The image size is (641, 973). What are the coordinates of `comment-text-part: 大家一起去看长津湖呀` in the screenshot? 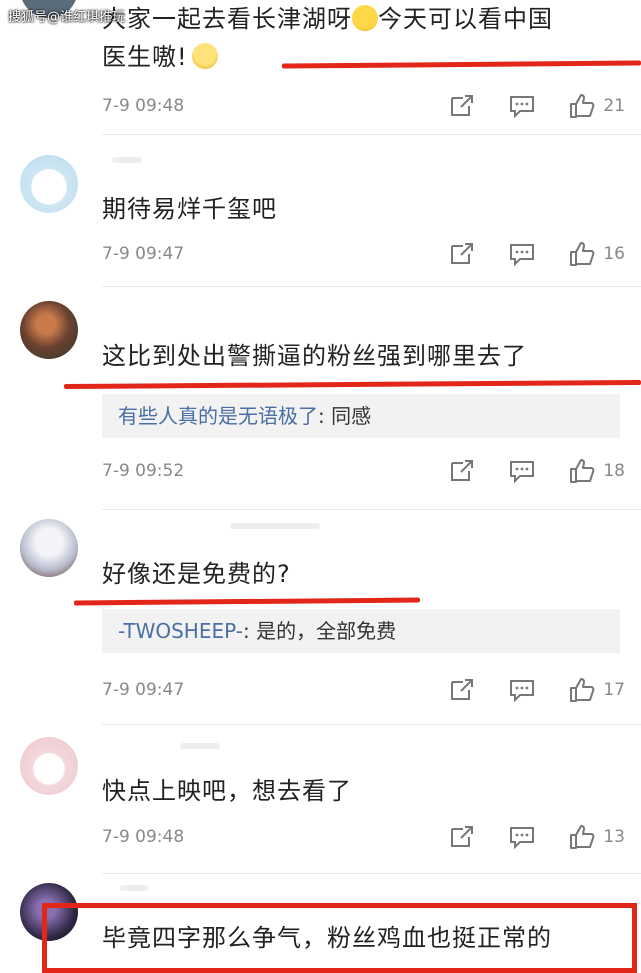 It's located at (227, 19).